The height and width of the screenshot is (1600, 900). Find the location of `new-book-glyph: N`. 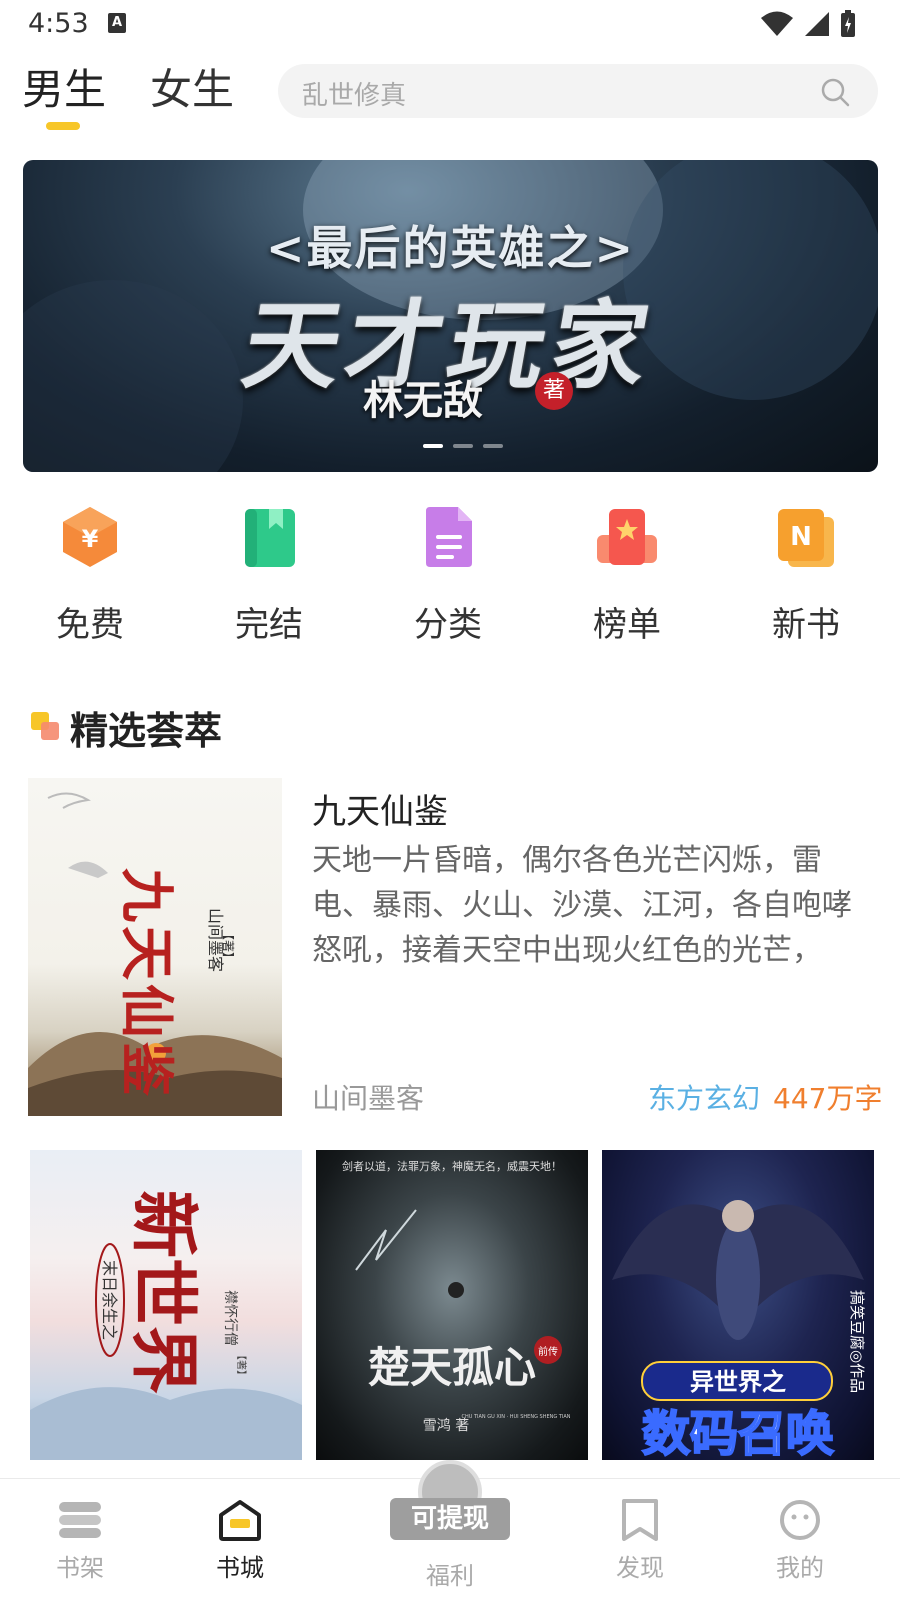

new-book-glyph: N is located at coordinates (801, 537).